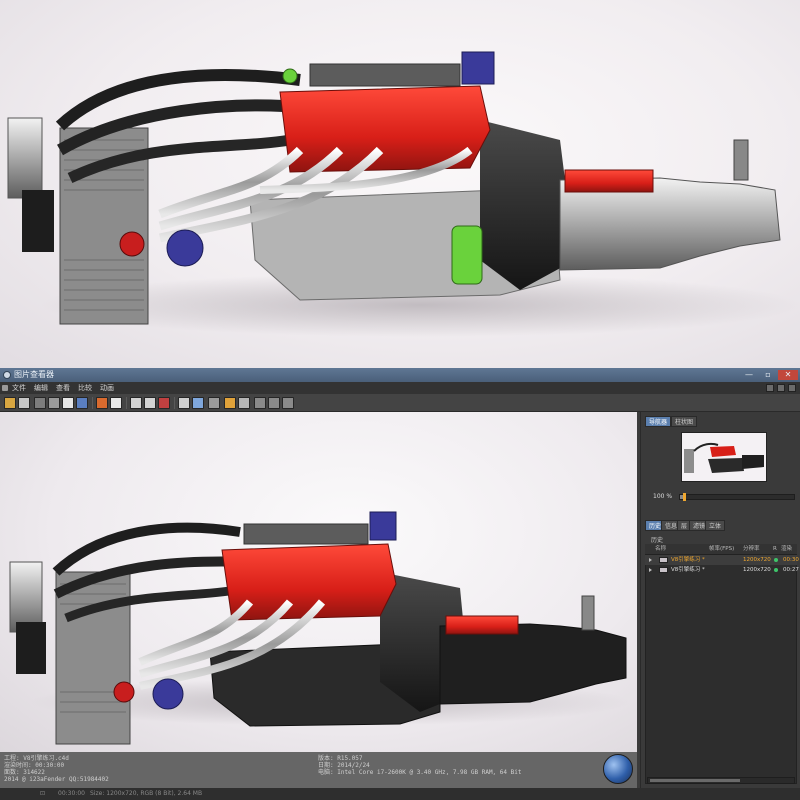  I want to click on export-icon, so click(102, 403).